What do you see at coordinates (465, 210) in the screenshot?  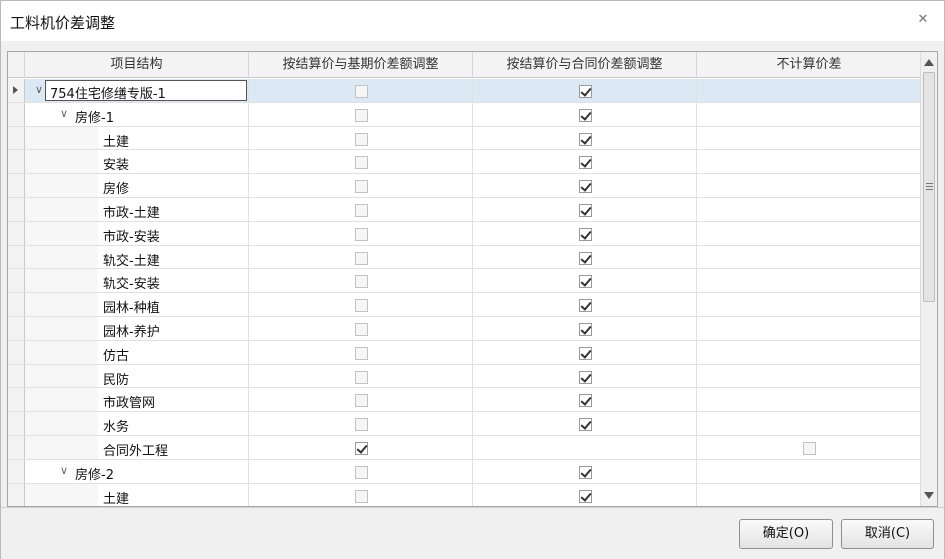 I see `table-row: 市政-土建` at bounding box center [465, 210].